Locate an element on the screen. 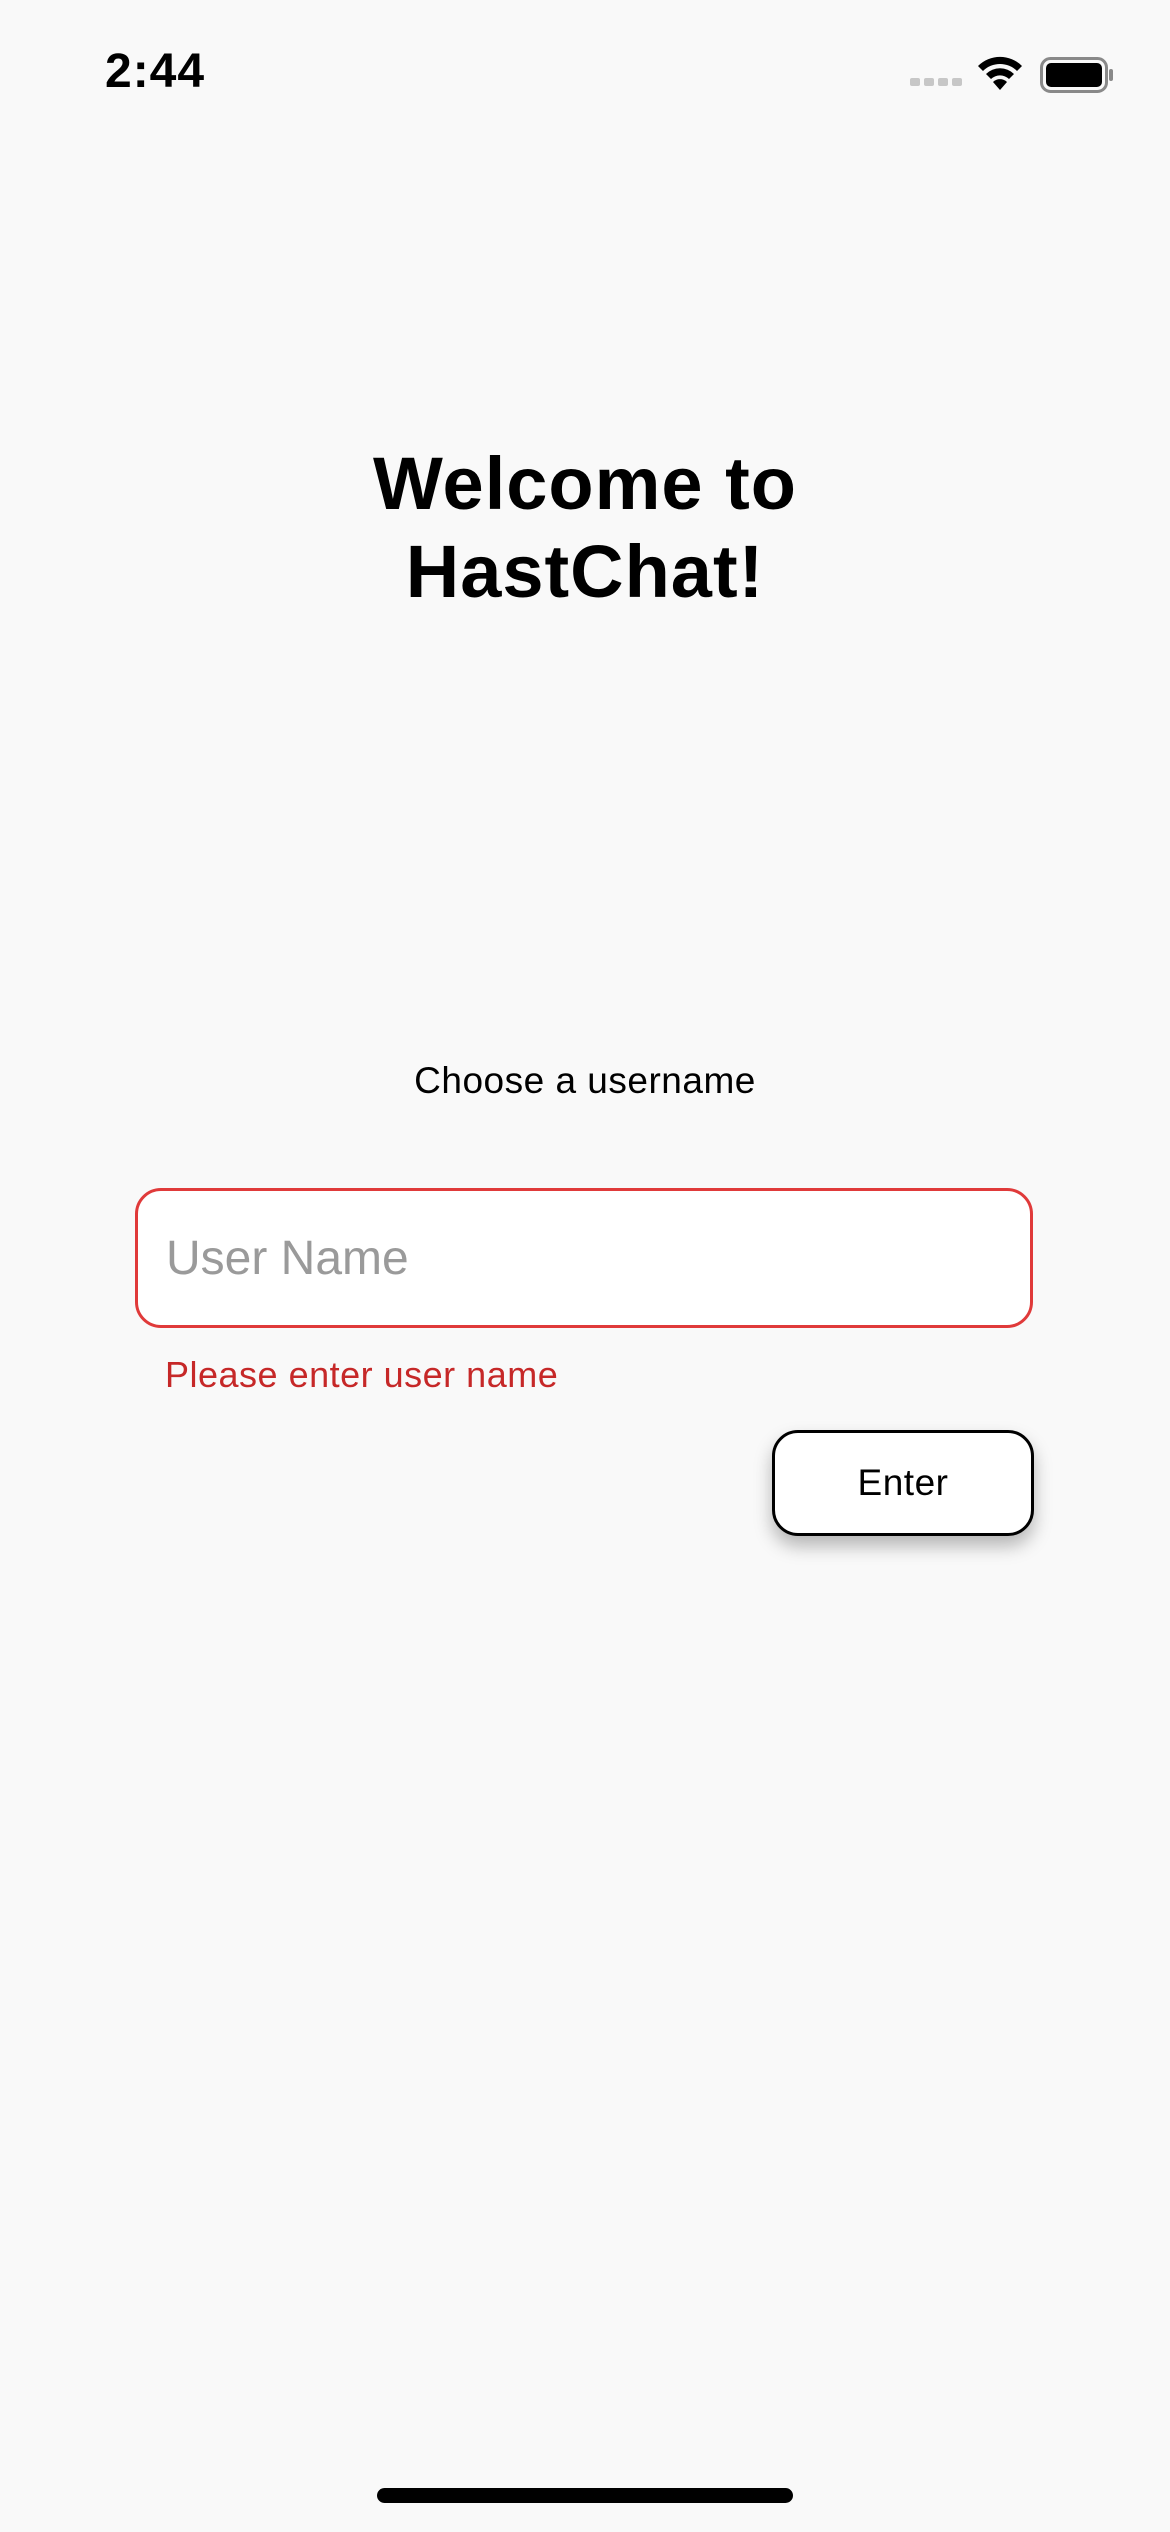 The image size is (1170, 2532). status-time: 2:44 is located at coordinates (155, 71).